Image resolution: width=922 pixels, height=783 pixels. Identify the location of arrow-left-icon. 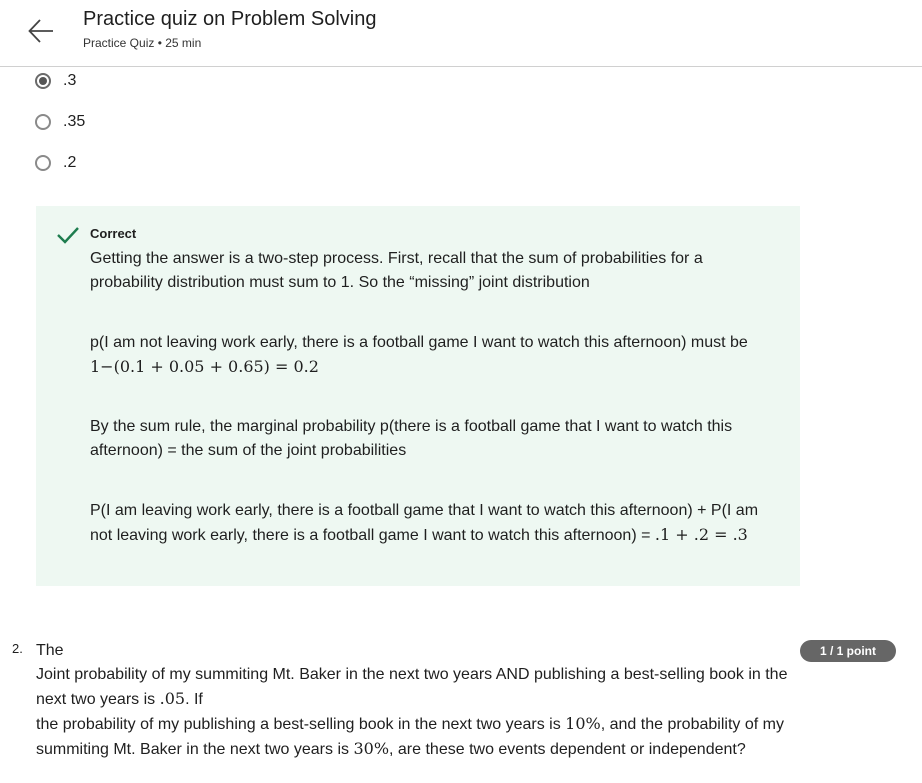
(40, 31).